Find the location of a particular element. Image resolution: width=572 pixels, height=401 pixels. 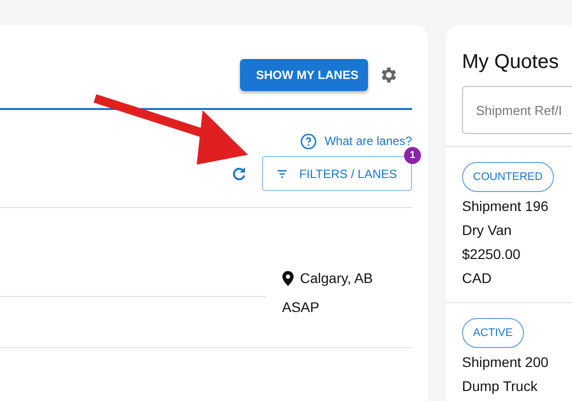

shipment-search-field: Shipment Ref/I is located at coordinates (517, 110).